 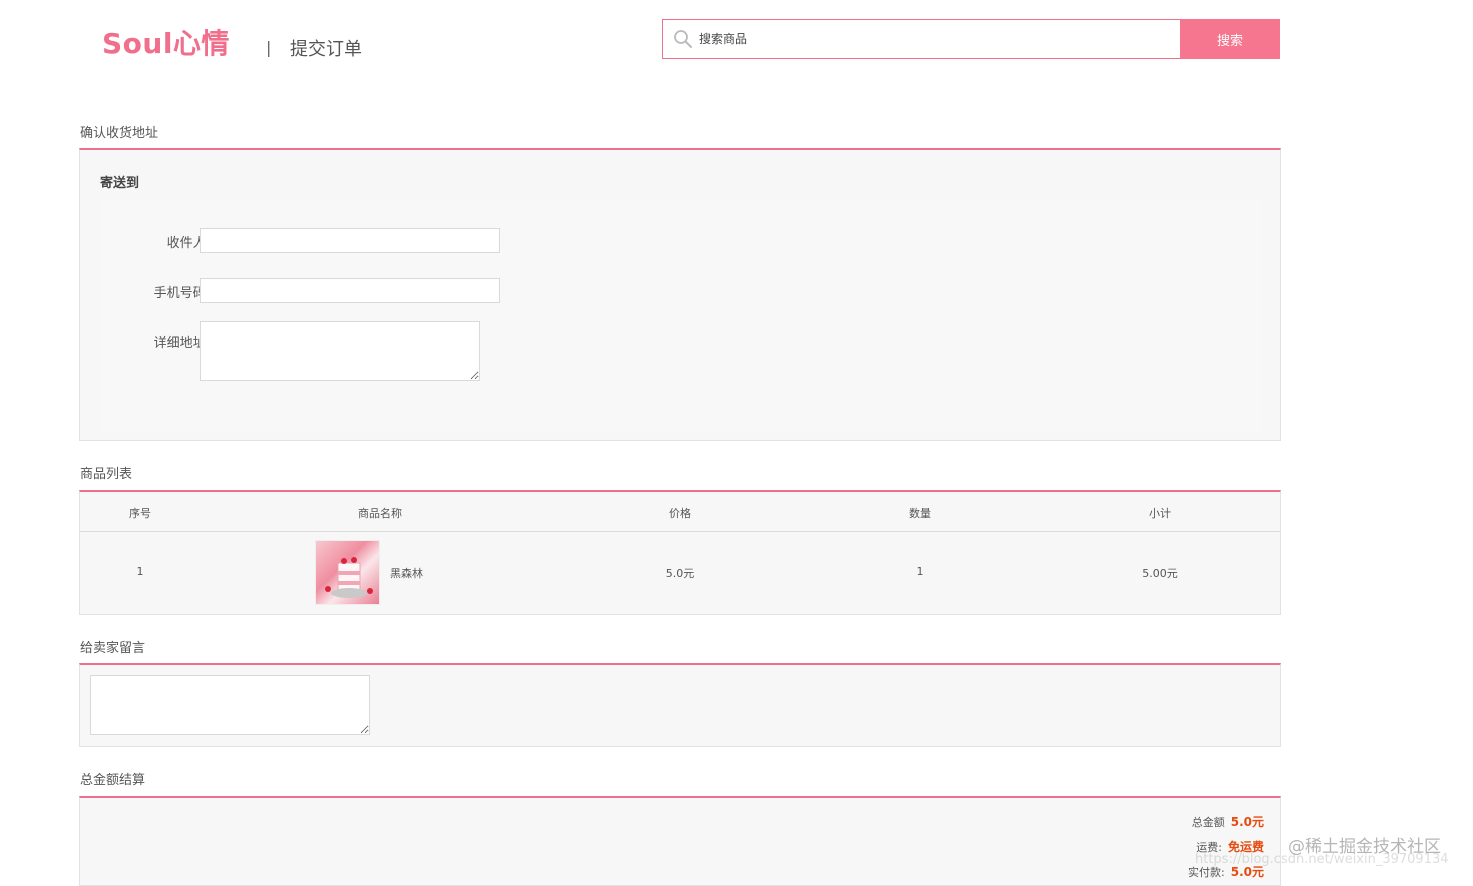 I want to click on message-panel, so click(x=680, y=705).